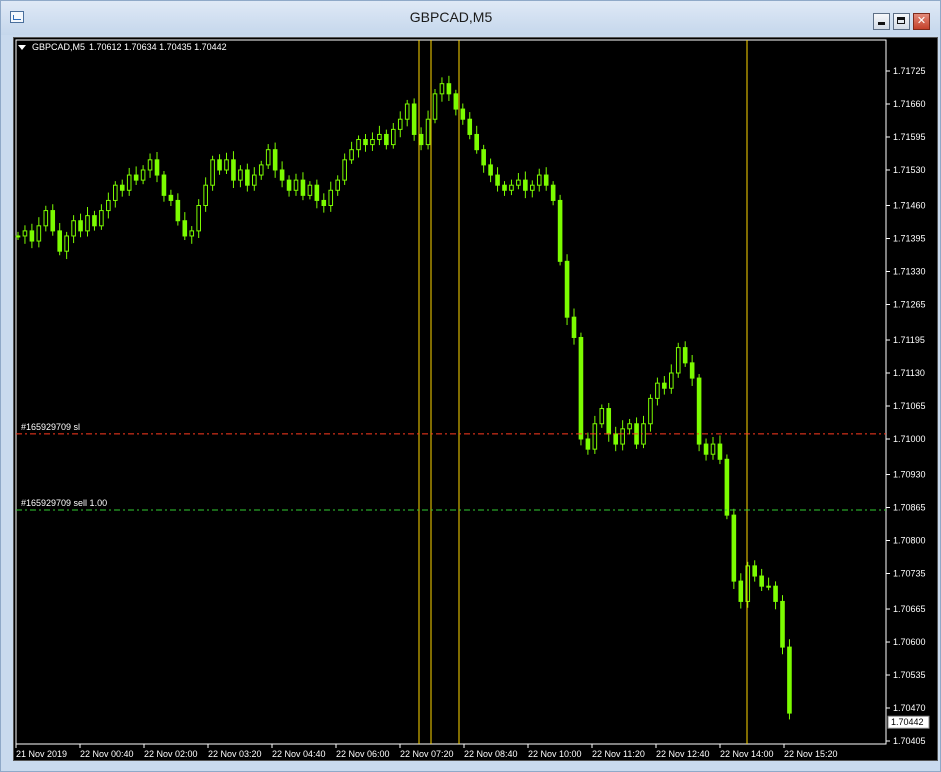 This screenshot has width=941, height=772. I want to click on close-icon: ✕, so click(921, 21).